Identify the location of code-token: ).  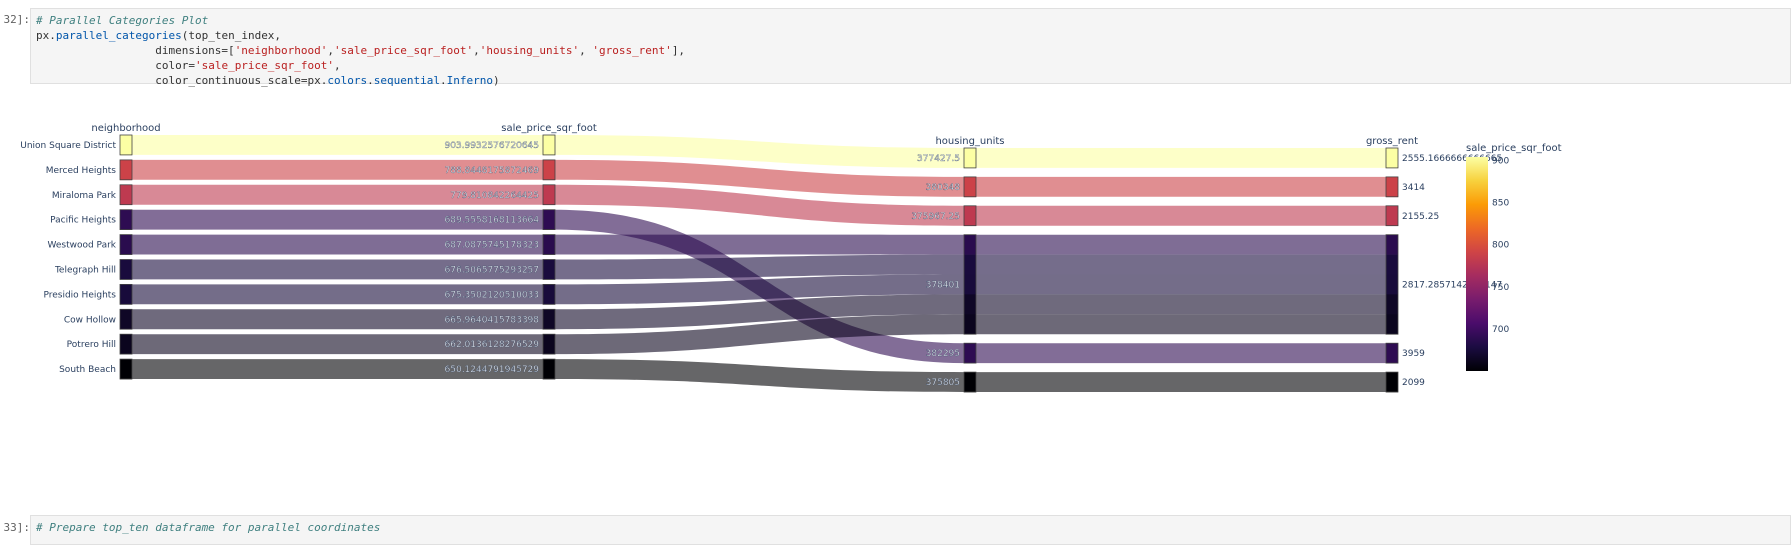
(496, 80).